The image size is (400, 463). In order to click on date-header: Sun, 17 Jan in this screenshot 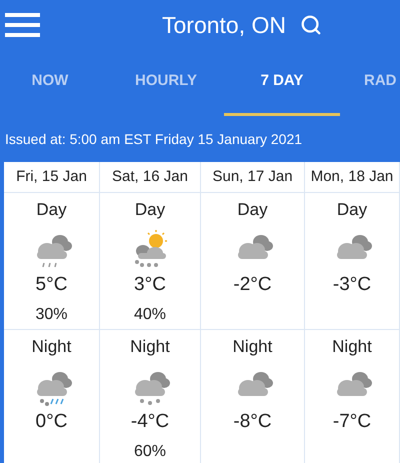, I will do `click(252, 176)`.